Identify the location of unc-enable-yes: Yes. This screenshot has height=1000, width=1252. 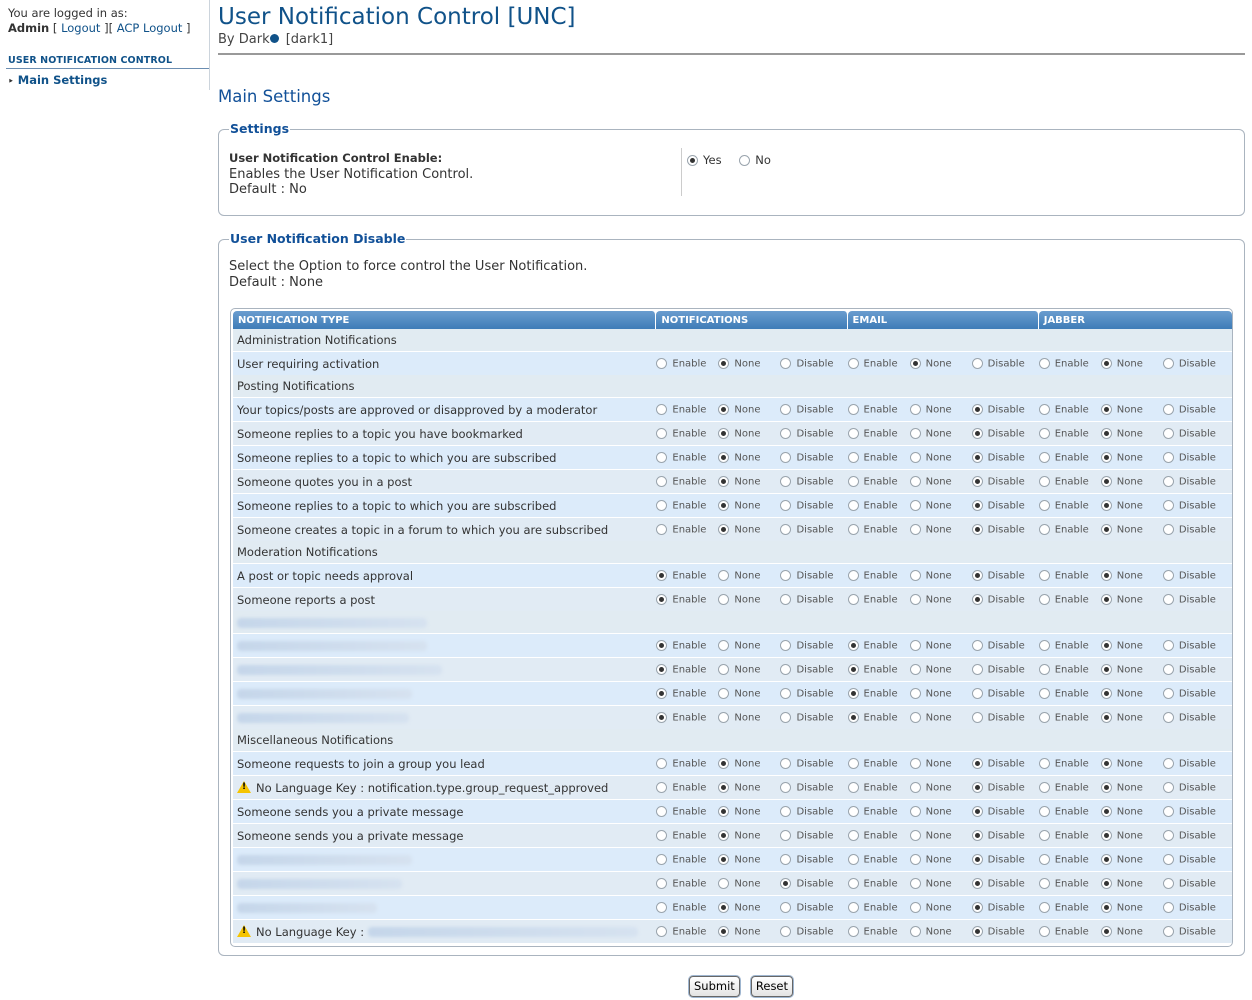
(704, 160).